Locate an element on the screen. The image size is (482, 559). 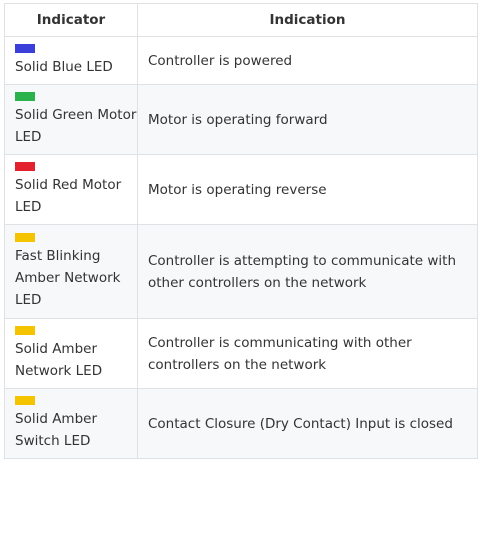
indicator-cell: Solid Red Motor LED is located at coordinates (71, 189).